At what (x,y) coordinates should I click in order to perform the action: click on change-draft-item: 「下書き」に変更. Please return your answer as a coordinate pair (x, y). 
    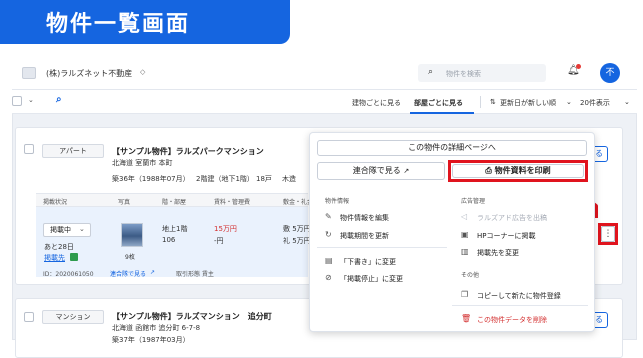
    Looking at the image, I should click on (368, 262).